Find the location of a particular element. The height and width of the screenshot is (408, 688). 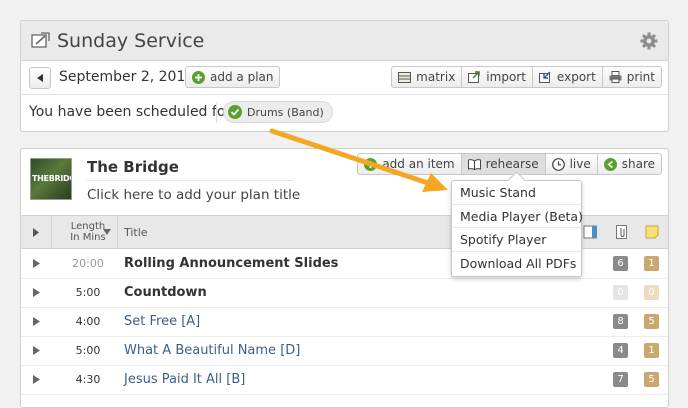

import-icon is located at coordinates (474, 77).